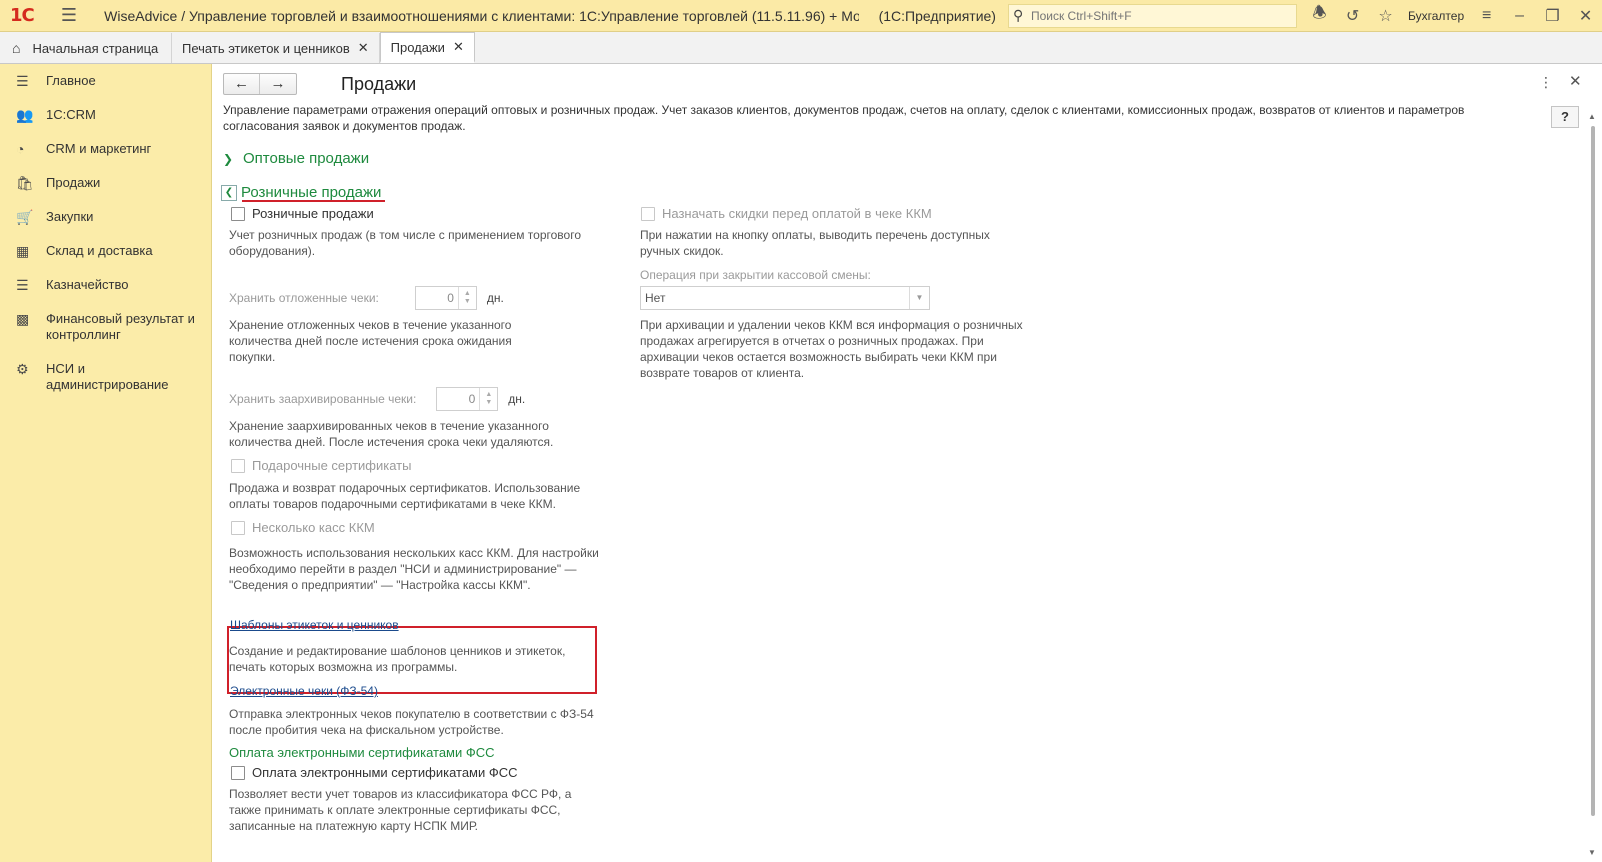 The width and height of the screenshot is (1602, 862). I want to click on people-icon: 👥, so click(25, 115).